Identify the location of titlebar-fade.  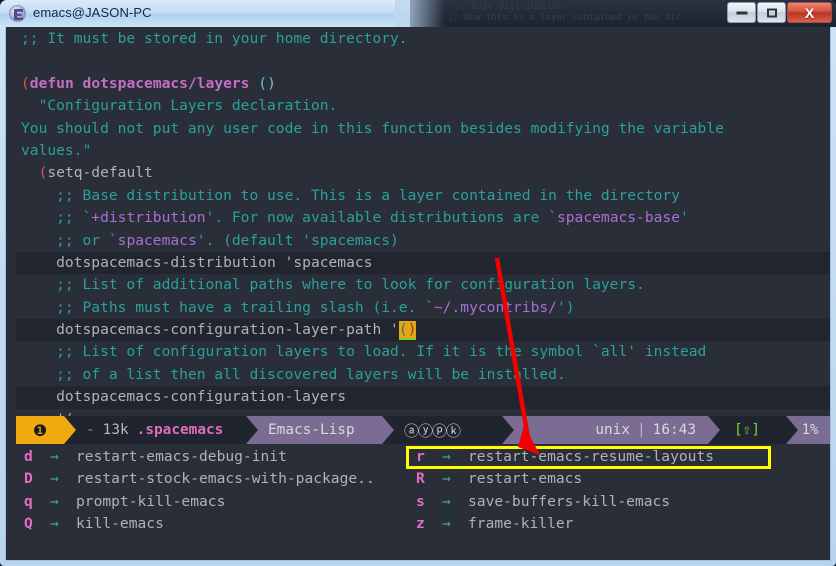
(420, 13).